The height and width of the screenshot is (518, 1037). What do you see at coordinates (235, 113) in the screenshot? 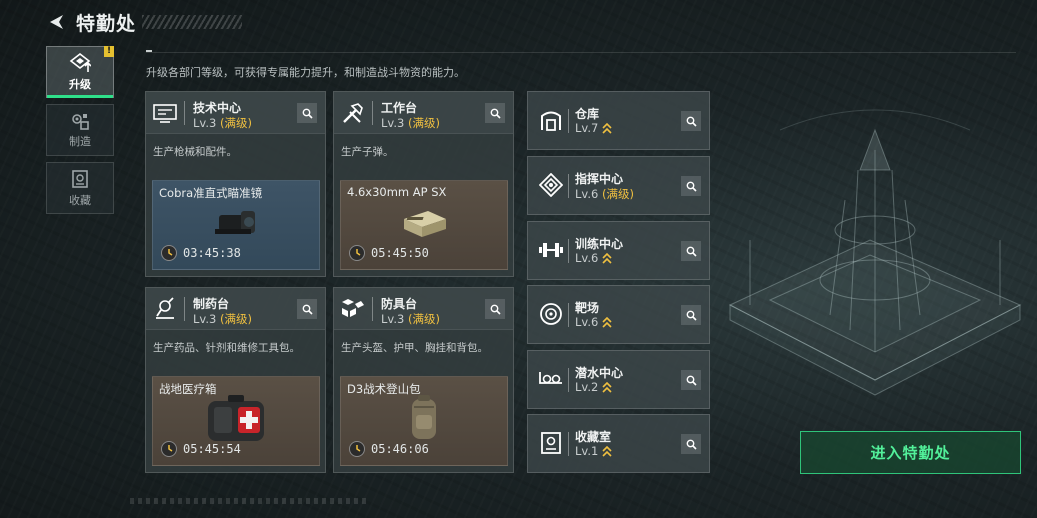
I see `card-header: 技术中心 Lv.3 (满级)` at bounding box center [235, 113].